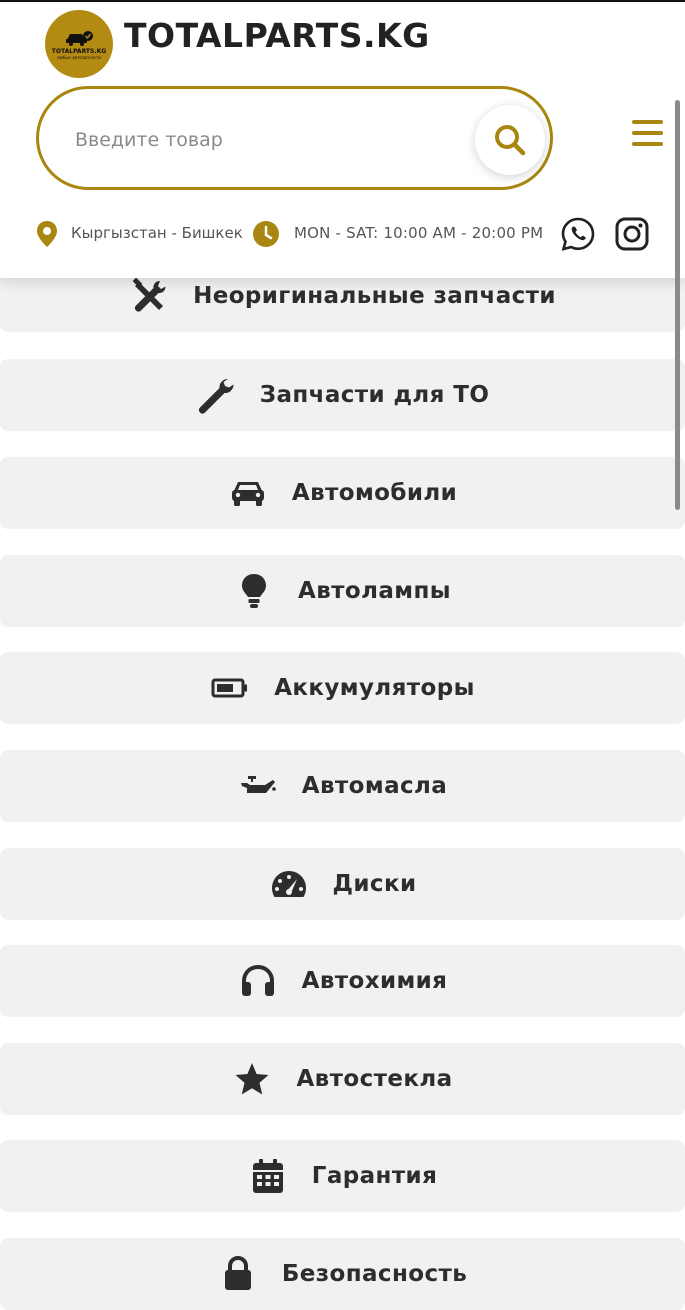  I want to click on star-icon, so click(252, 1079).